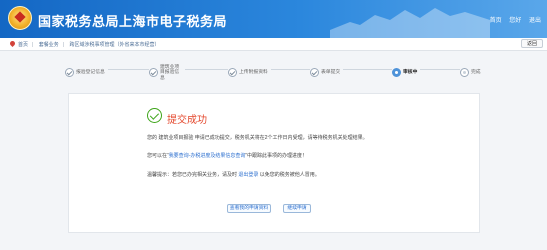 This screenshot has height=250, width=547. Describe the element at coordinates (297, 208) in the screenshot. I see `continue-apply-button: 继续申请` at that location.